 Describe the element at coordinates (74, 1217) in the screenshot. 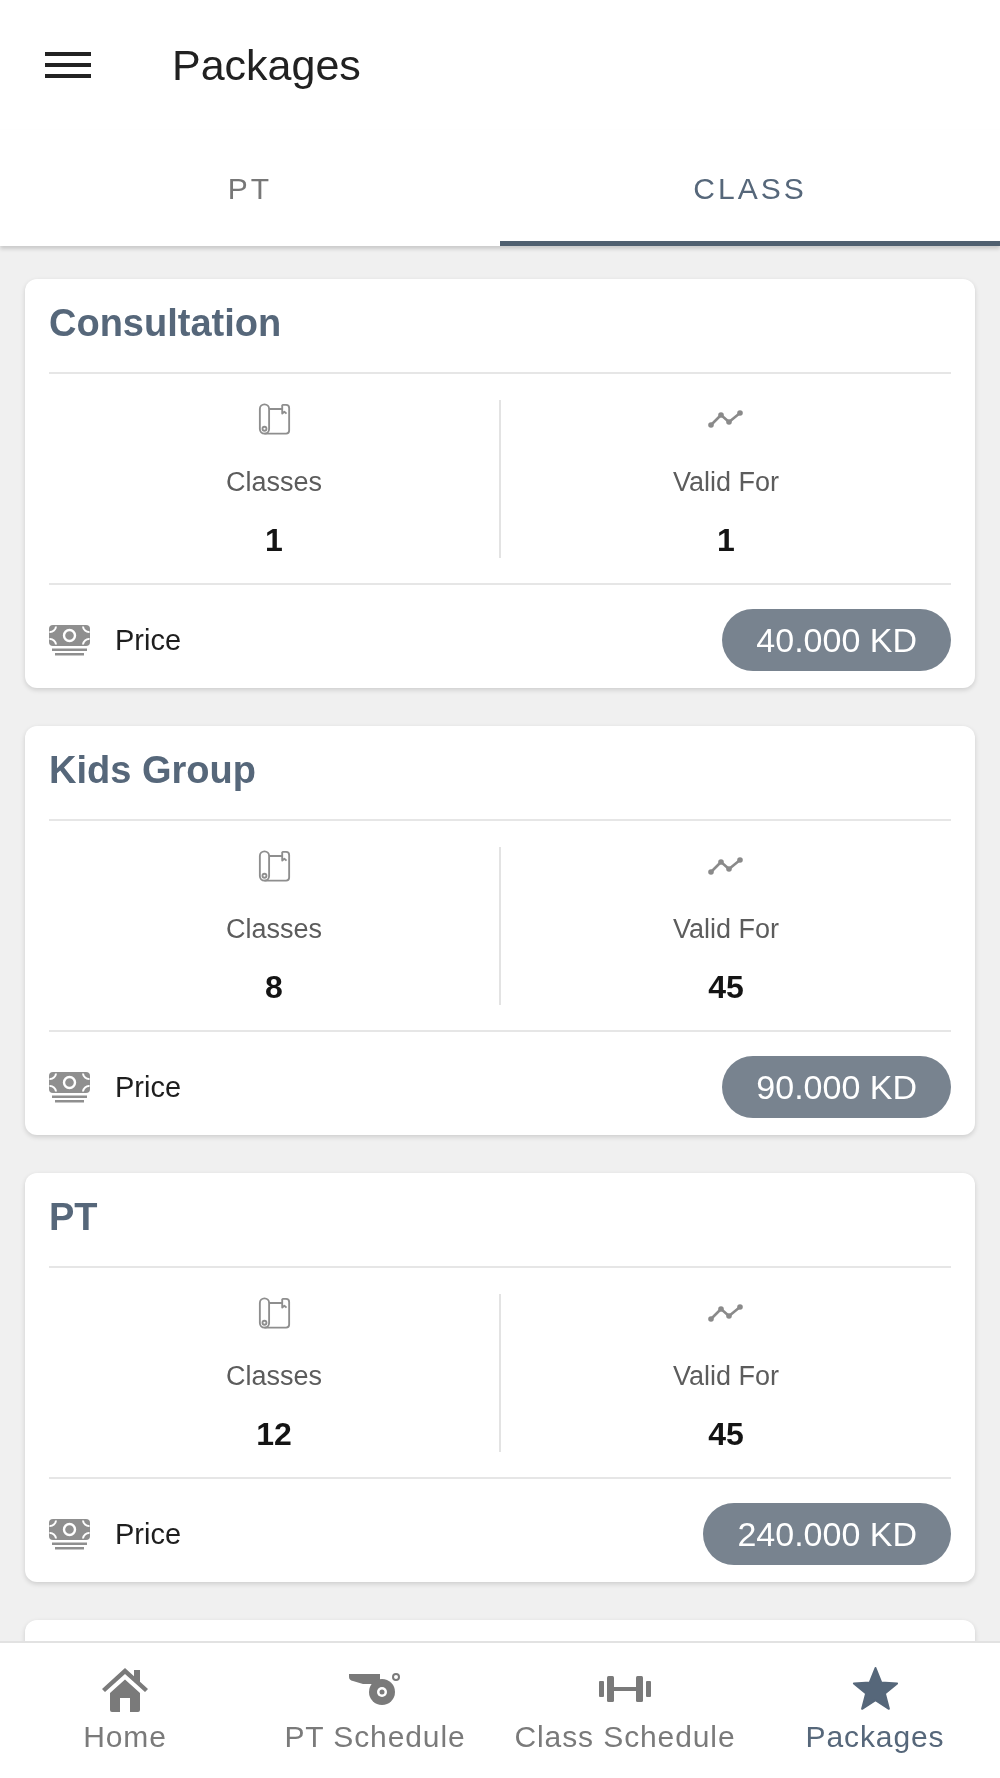

I see `package-title: PT` at that location.